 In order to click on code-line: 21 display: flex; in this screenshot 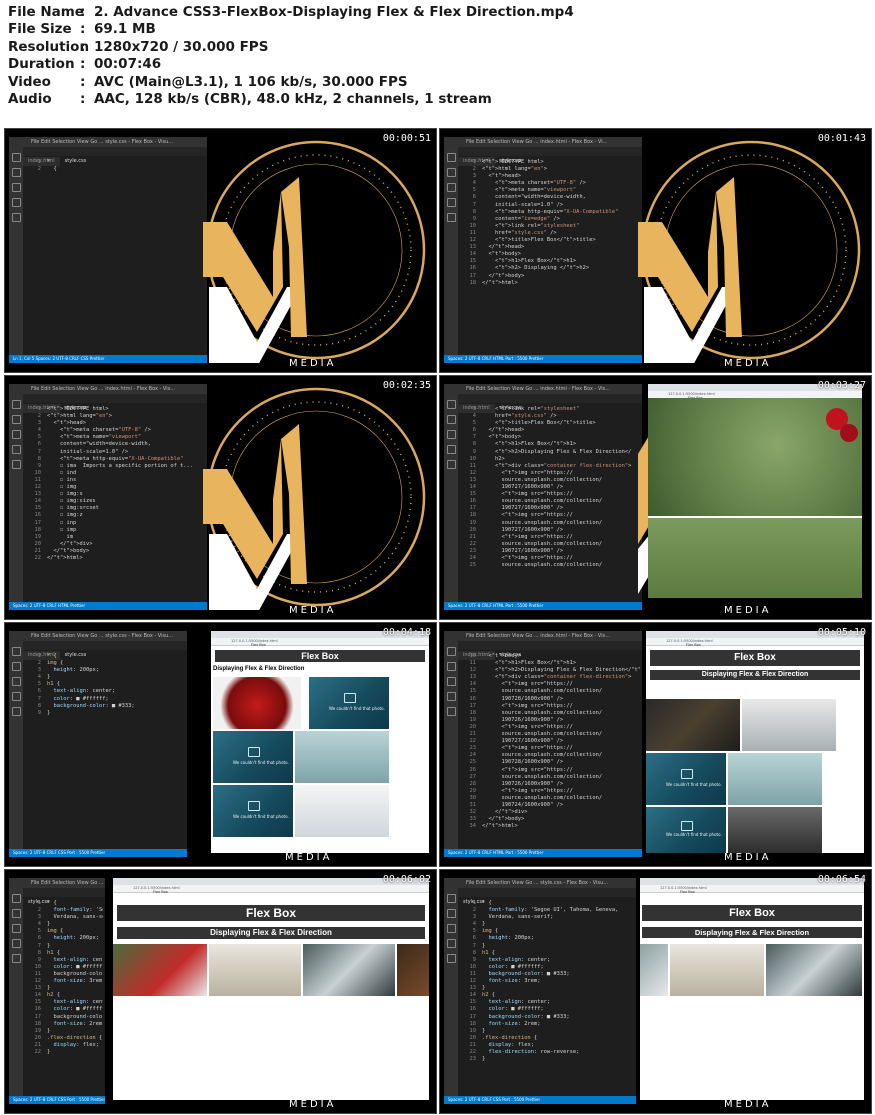, I will do `click(547, 1045)`.